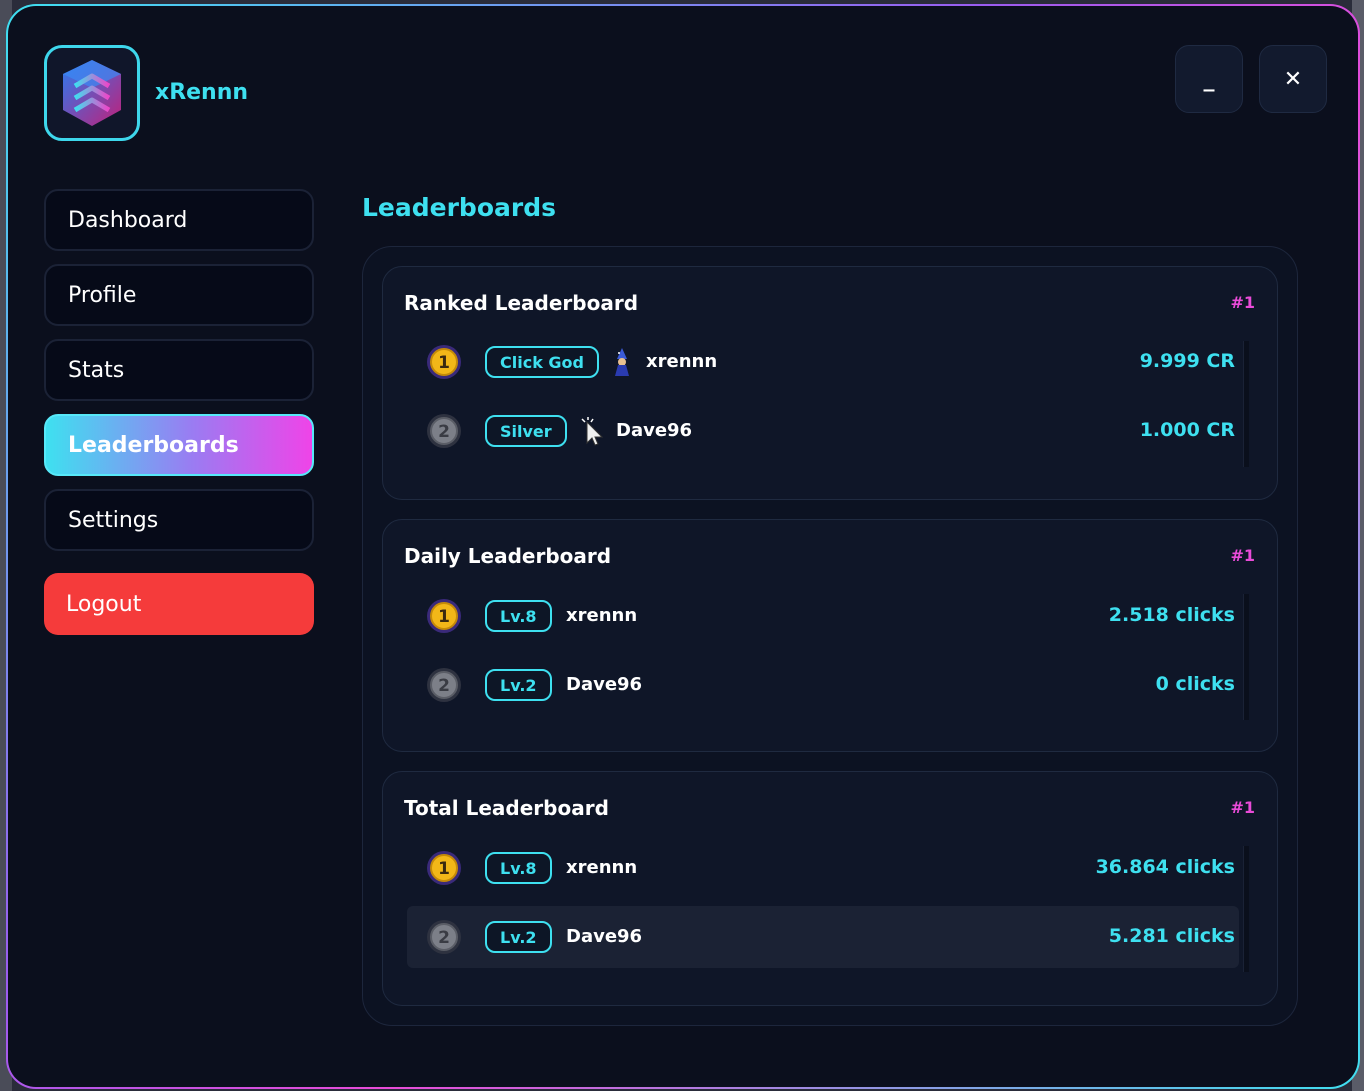 This screenshot has height=1091, width=1364. What do you see at coordinates (179, 295) in the screenshot?
I see `sidebar-item-profile: Profile` at bounding box center [179, 295].